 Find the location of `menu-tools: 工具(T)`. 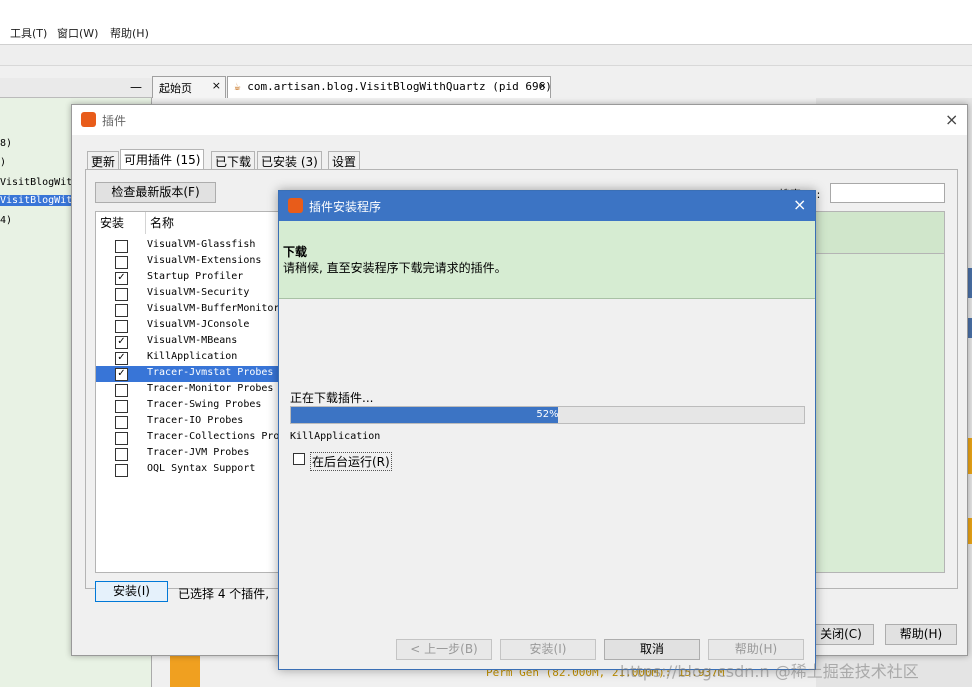

menu-tools: 工具(T) is located at coordinates (28, 33).